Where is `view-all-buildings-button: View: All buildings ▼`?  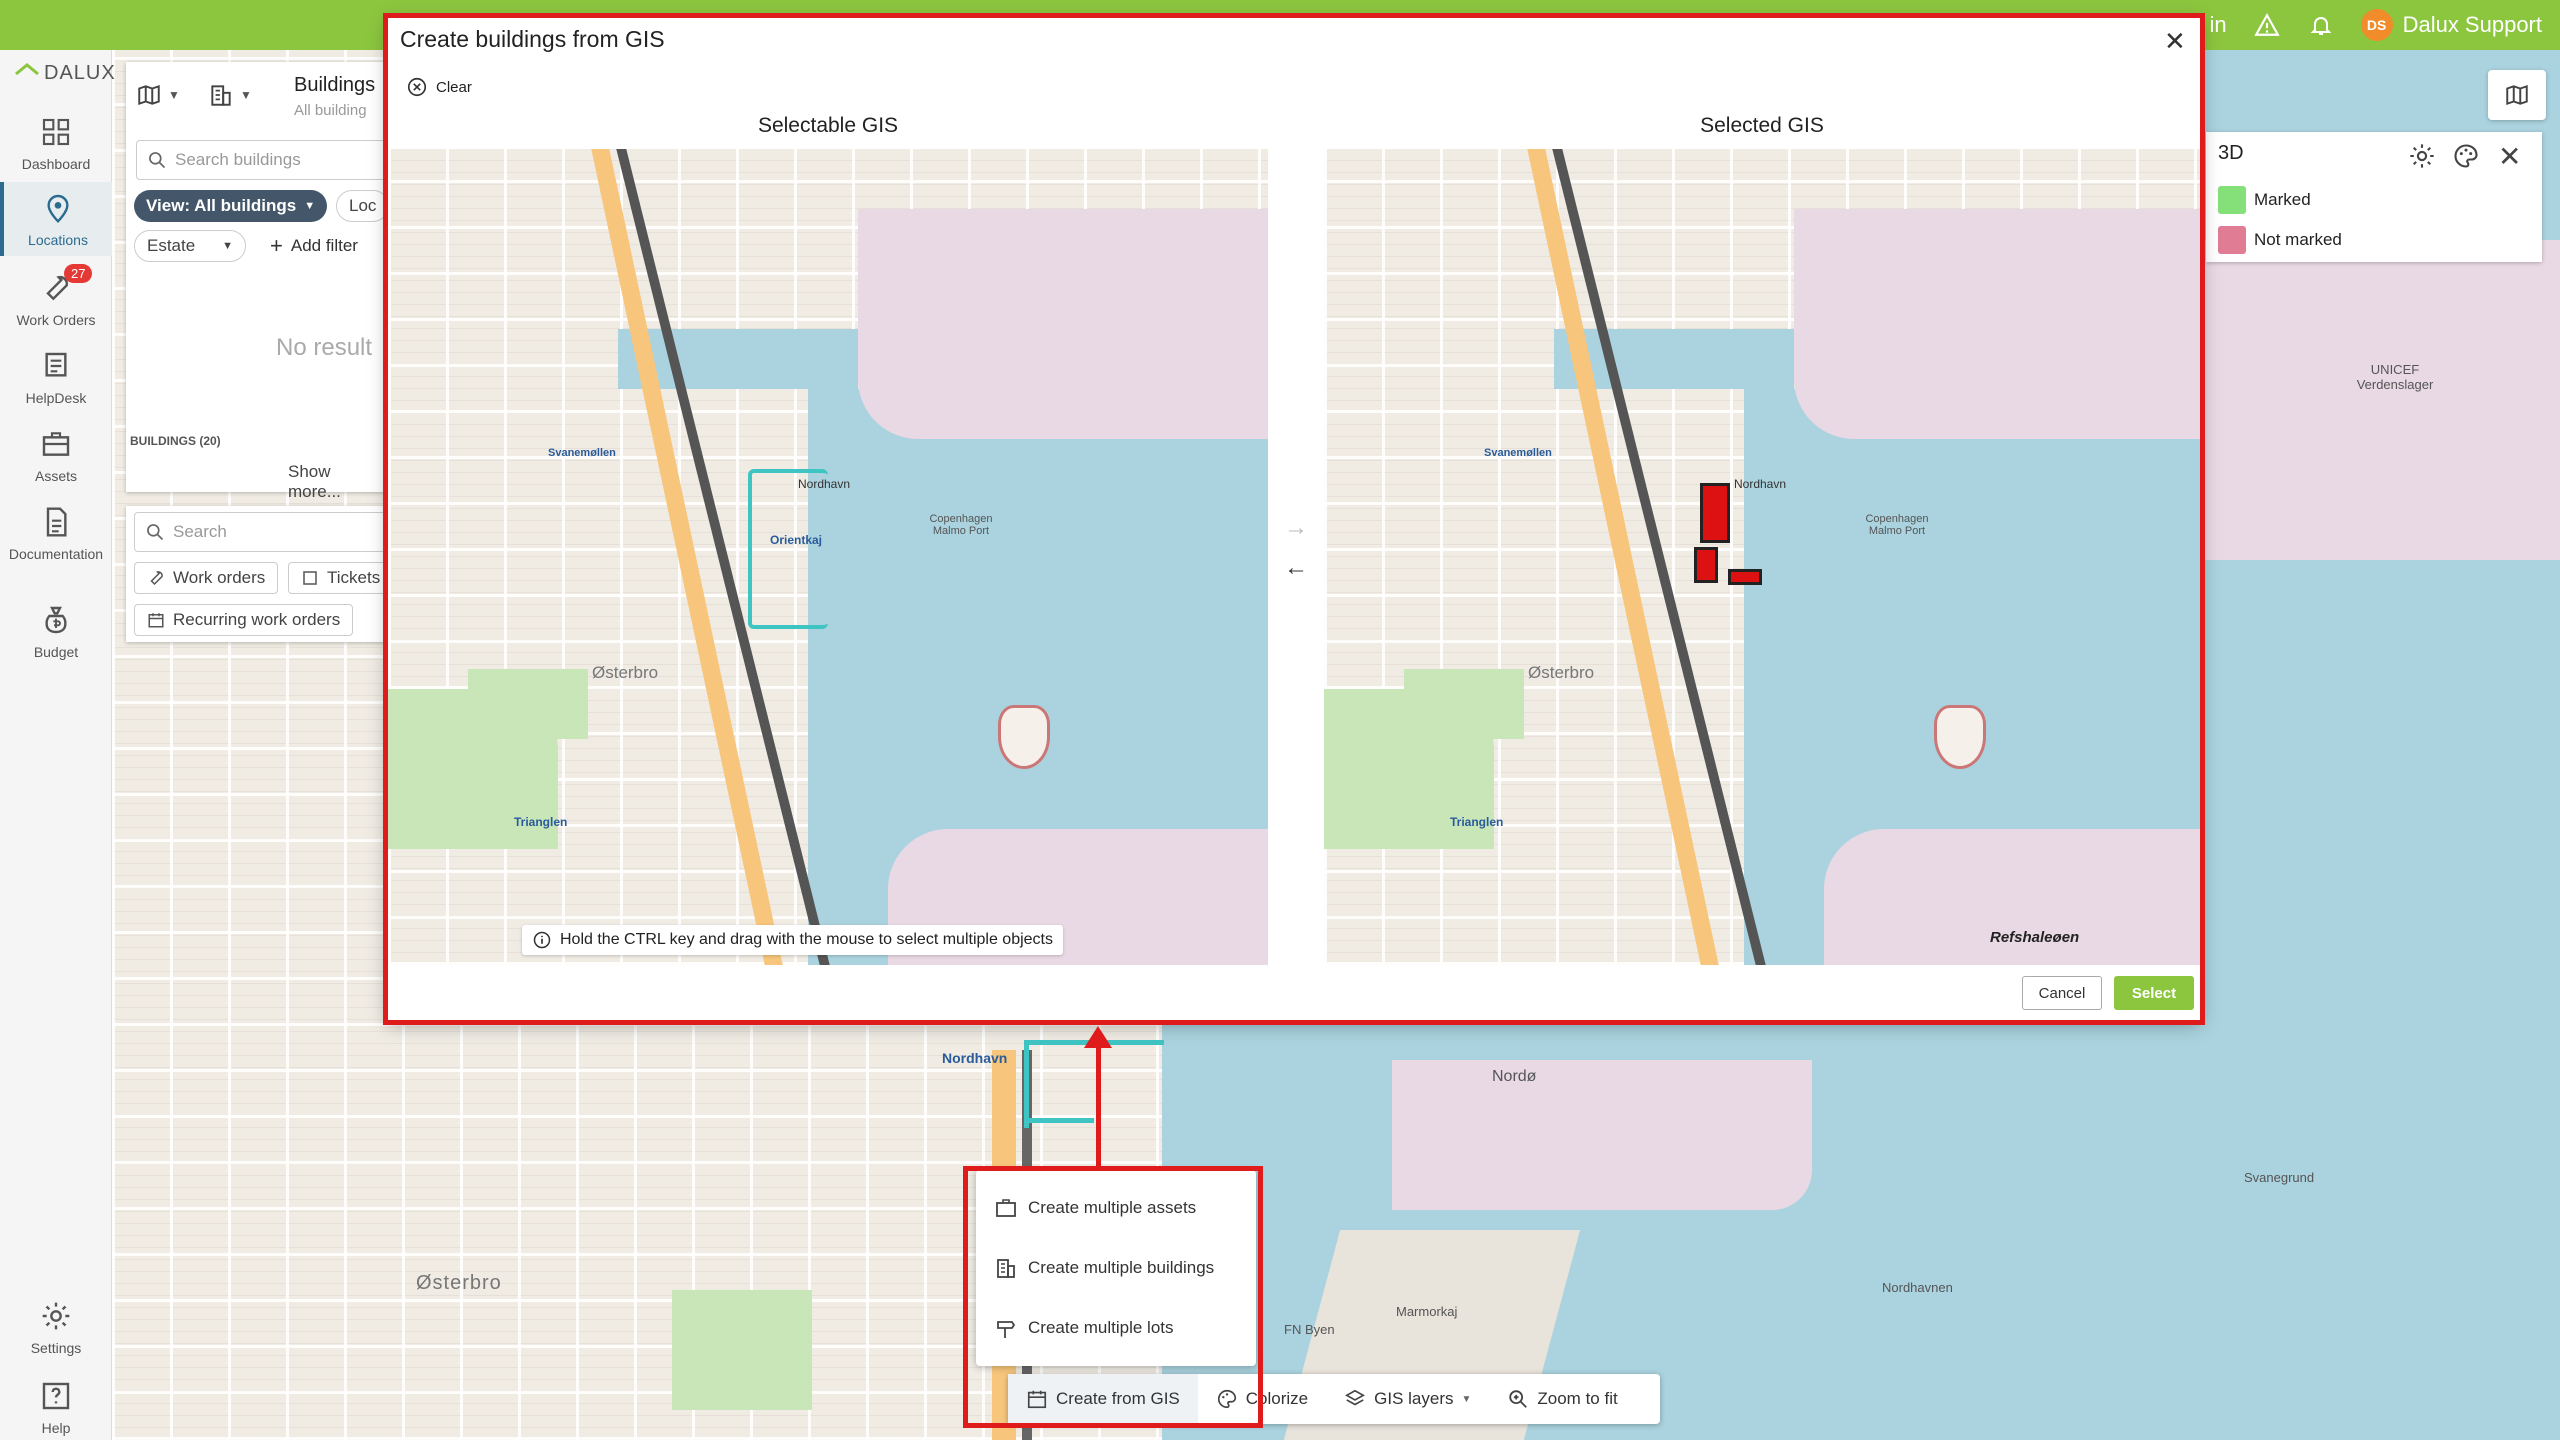
view-all-buildings-button: View: All buildings ▼ is located at coordinates (231, 206).